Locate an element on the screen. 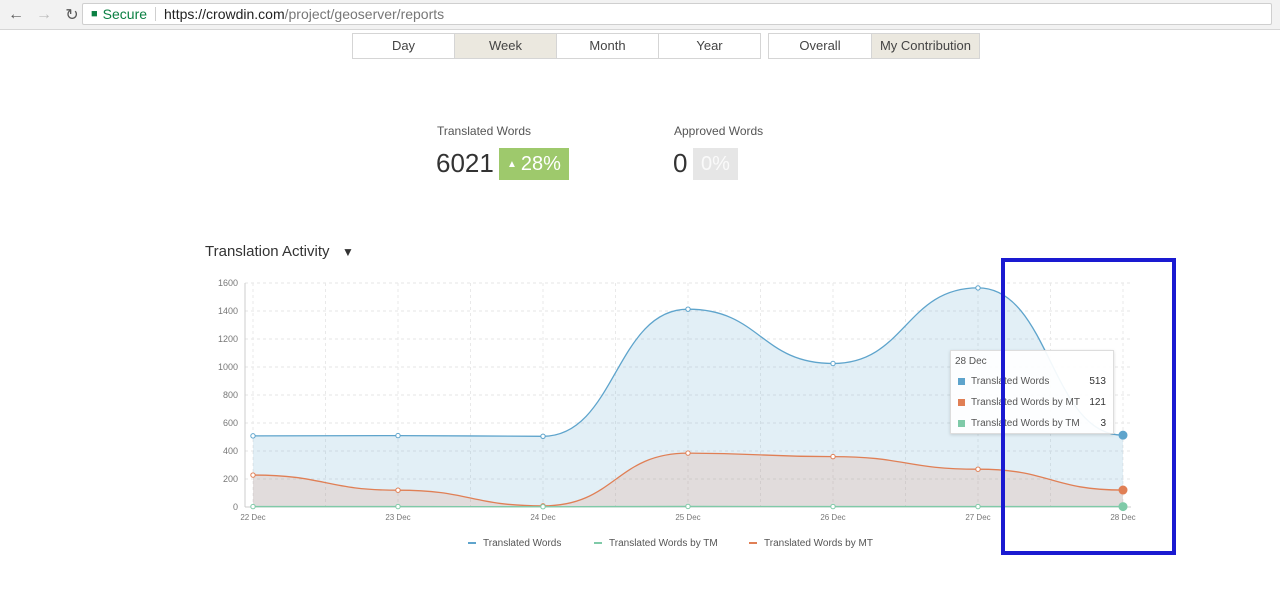  x-tick-label: 23 Dec is located at coordinates (397, 517).